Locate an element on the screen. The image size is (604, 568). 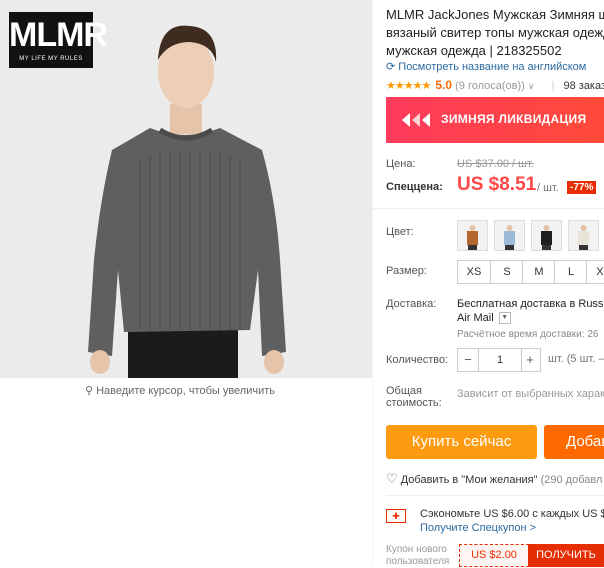
promo-banner: ЗИМНЯЯ ЛИКВИДАЦИЯ is located at coordinates (495, 120).